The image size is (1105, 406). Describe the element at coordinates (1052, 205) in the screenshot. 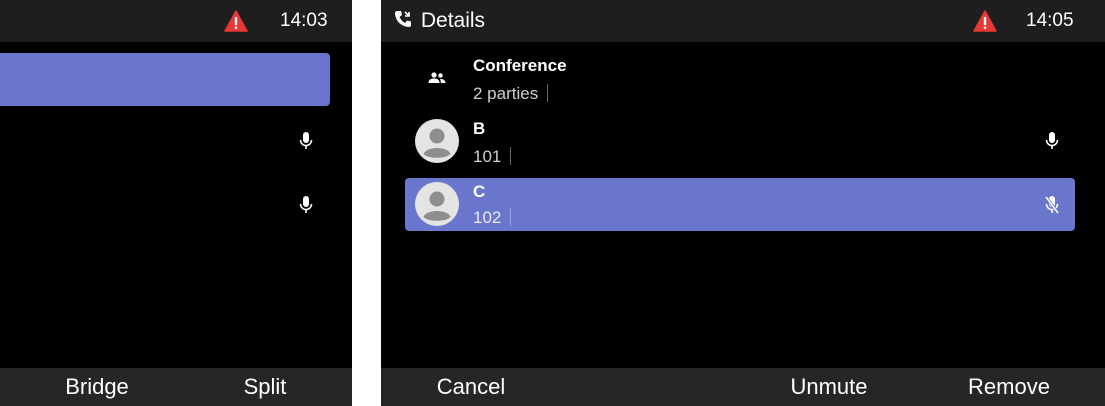

I see `microphone-off-icon` at that location.